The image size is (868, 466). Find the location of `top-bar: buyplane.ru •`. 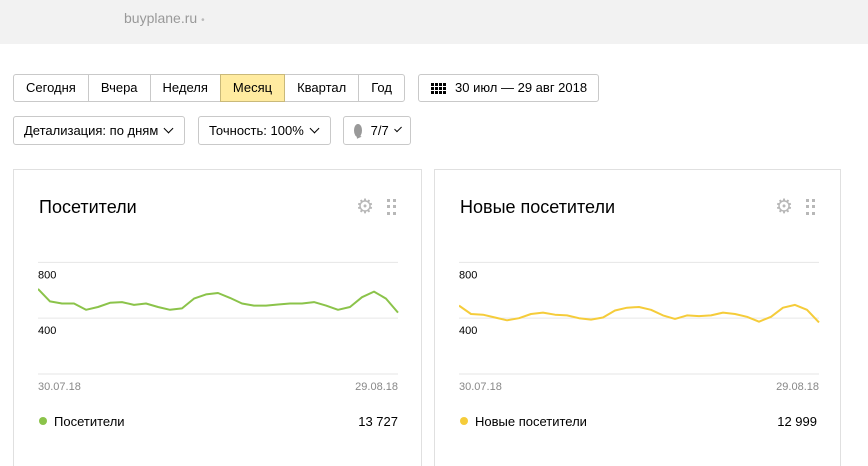

top-bar: buyplane.ru • is located at coordinates (434, 22).